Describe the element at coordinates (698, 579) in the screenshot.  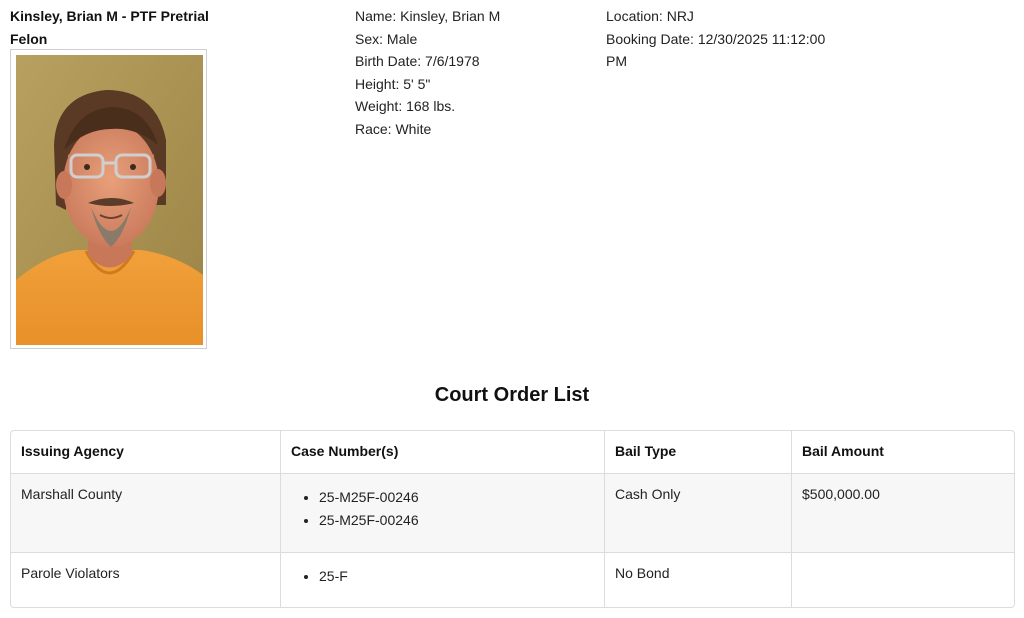
I see `cell-bail-type: No Bond` at that location.